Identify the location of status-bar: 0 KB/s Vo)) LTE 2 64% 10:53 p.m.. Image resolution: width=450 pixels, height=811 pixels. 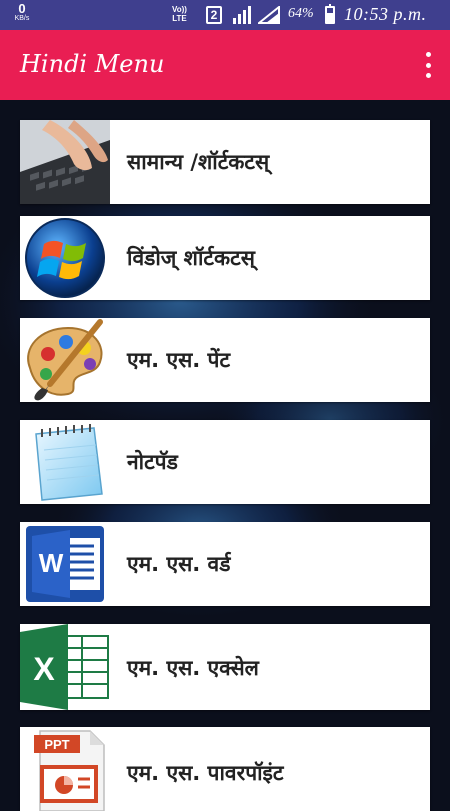
(225, 15).